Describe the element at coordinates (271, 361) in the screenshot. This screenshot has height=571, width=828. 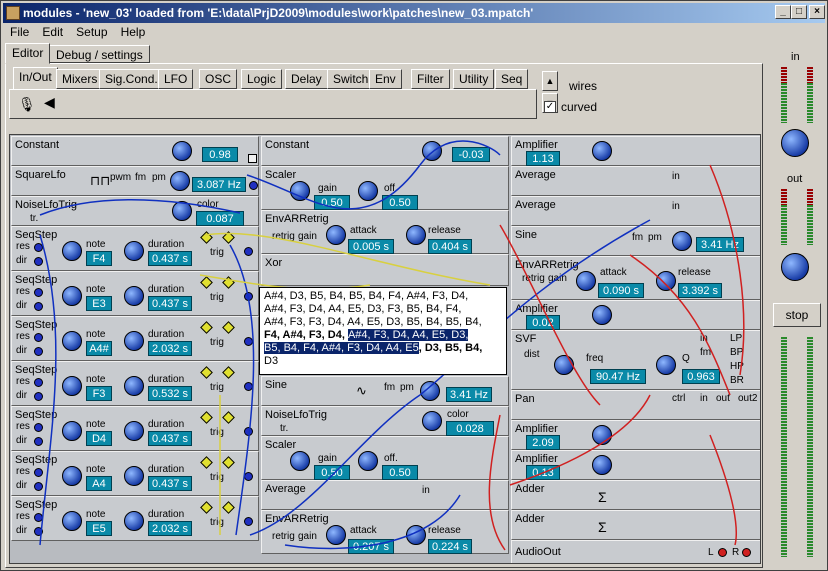
I see `tooltip-line: D3` at that location.